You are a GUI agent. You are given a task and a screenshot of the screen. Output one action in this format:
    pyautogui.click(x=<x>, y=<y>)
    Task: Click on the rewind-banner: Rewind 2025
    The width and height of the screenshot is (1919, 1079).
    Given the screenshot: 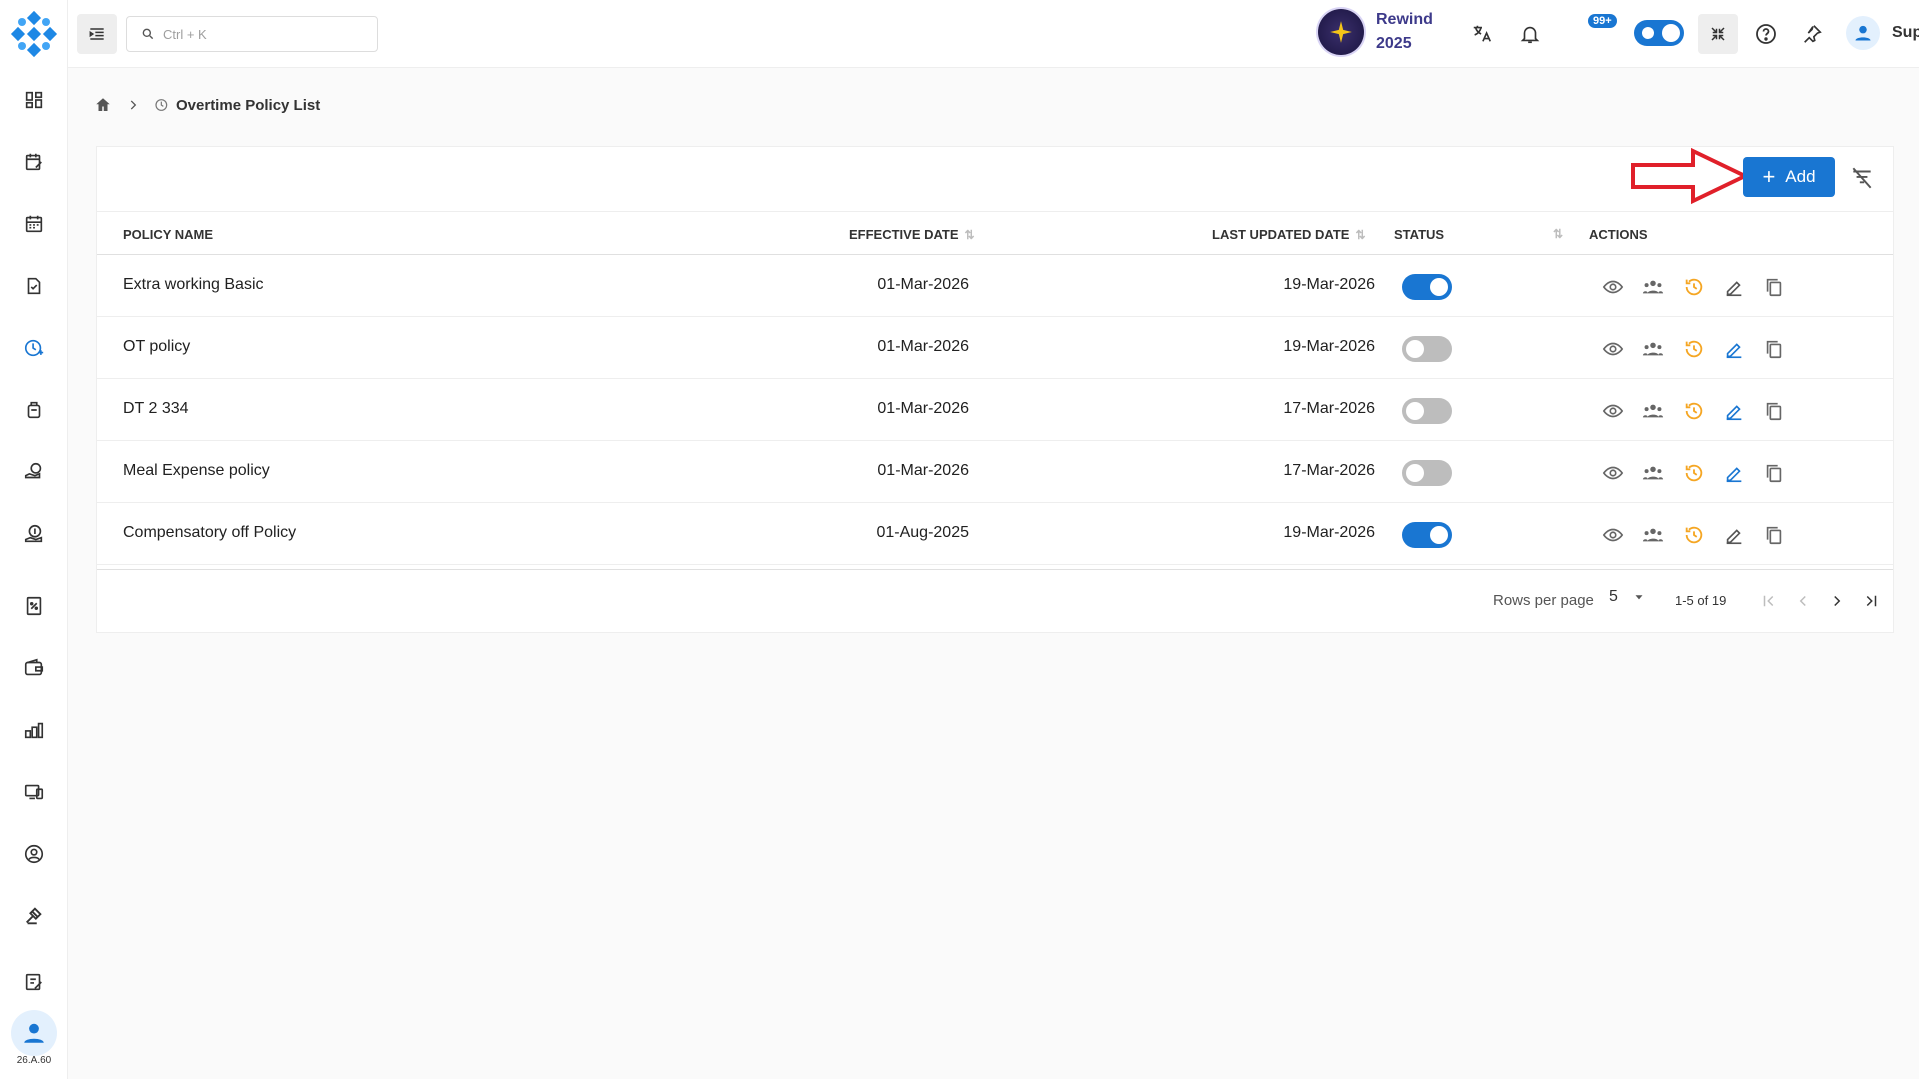 What is the action you would take?
    pyautogui.click(x=1375, y=32)
    